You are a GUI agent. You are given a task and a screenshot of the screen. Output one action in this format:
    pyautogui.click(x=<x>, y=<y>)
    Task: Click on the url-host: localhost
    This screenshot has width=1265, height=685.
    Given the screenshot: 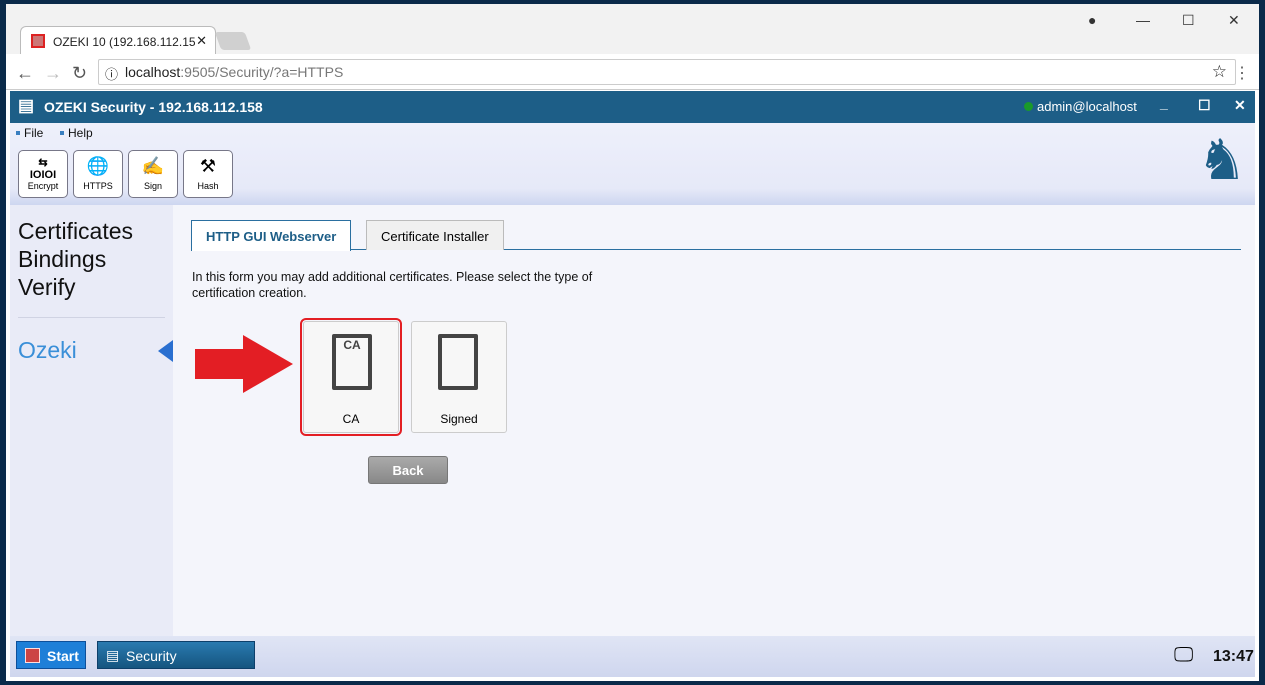 What is the action you would take?
    pyautogui.click(x=153, y=72)
    